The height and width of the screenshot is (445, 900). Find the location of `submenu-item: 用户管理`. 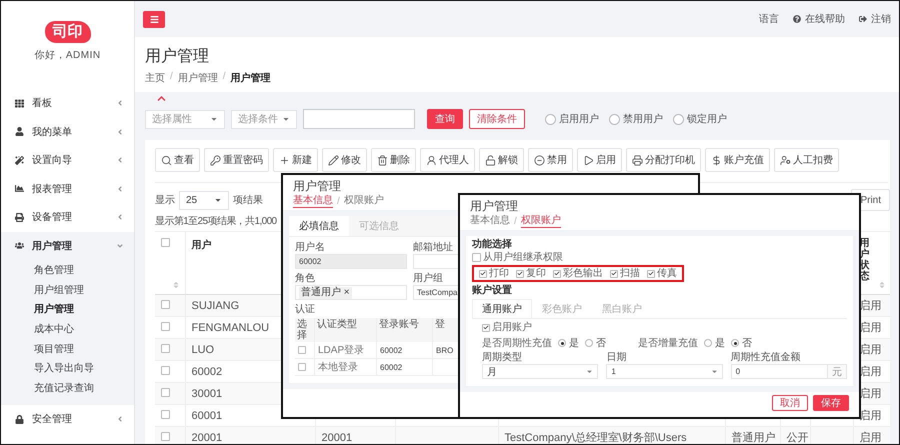

submenu-item: 用户管理 is located at coordinates (67, 309).